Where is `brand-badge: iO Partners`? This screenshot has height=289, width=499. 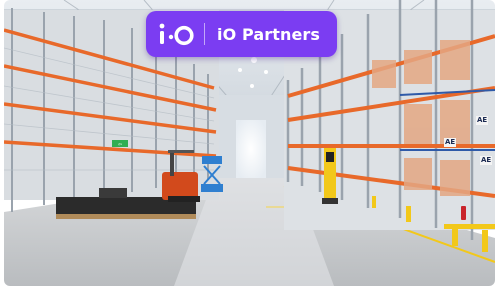
brand-badge: iO Partners is located at coordinates (241, 34).